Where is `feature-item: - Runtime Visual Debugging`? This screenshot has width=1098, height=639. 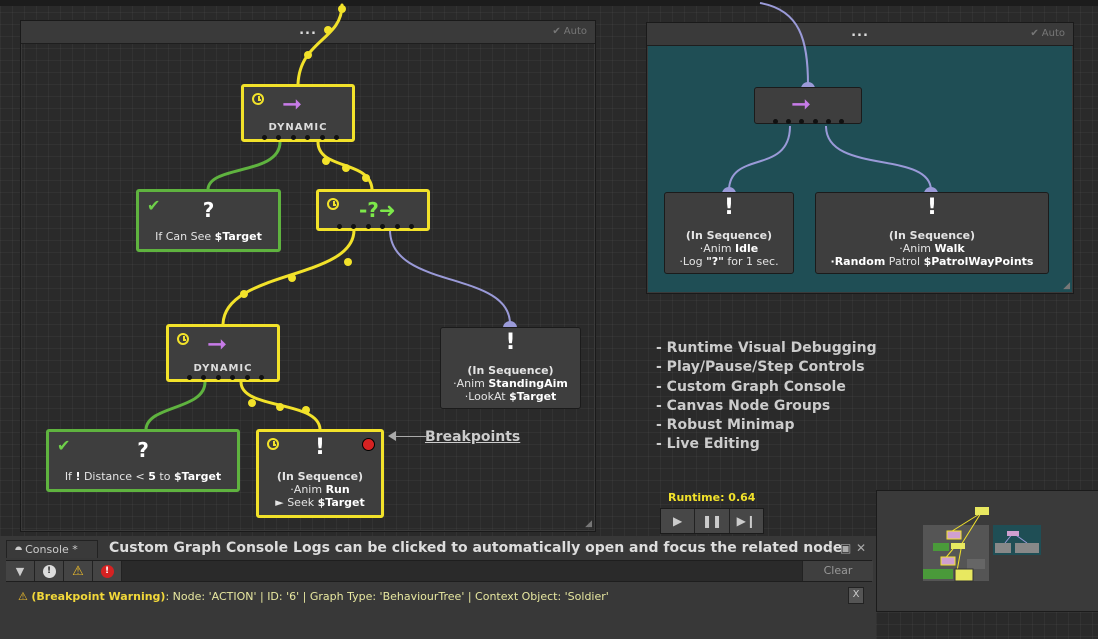 feature-item: - Runtime Visual Debugging is located at coordinates (766, 348).